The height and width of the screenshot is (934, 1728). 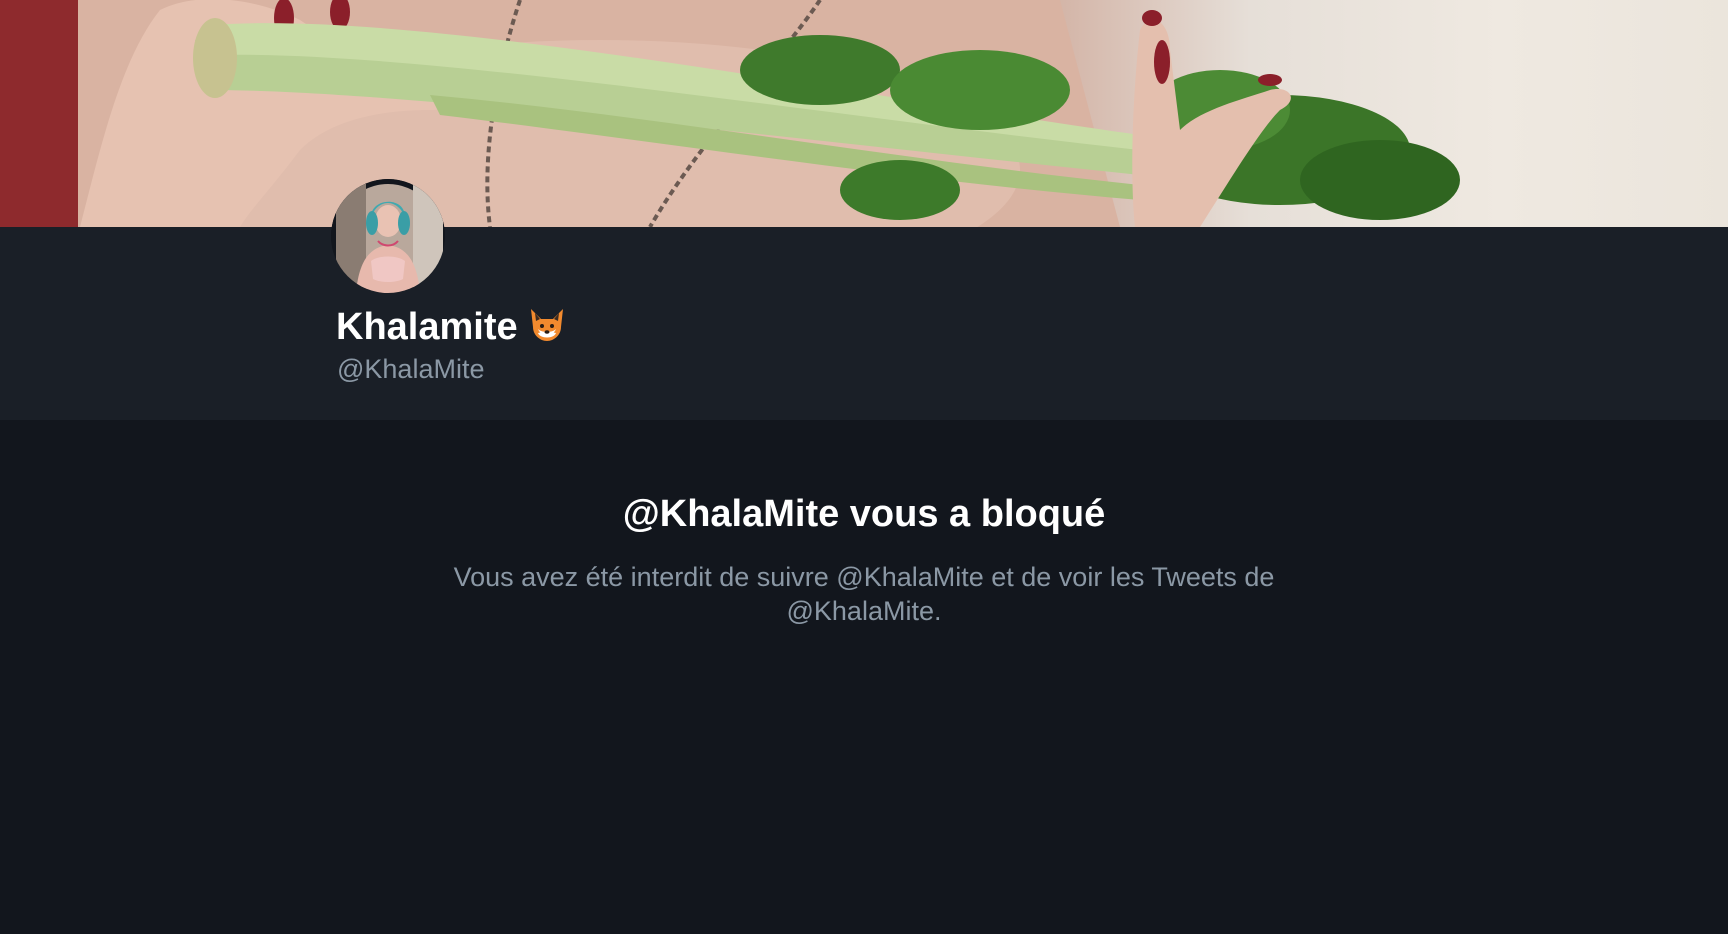 I want to click on avatar-image, so click(x=388, y=236).